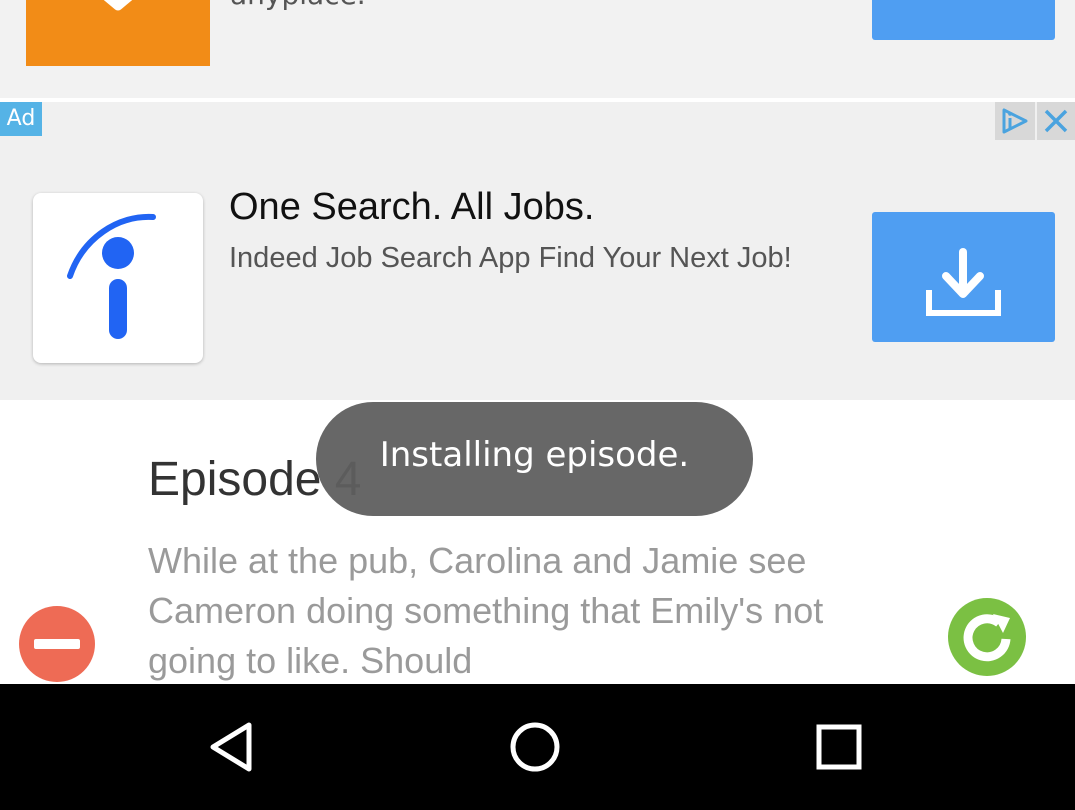 This screenshot has height=810, width=1075. Describe the element at coordinates (537, 49) in the screenshot. I see `top-ad-banner: anyplace.` at that location.